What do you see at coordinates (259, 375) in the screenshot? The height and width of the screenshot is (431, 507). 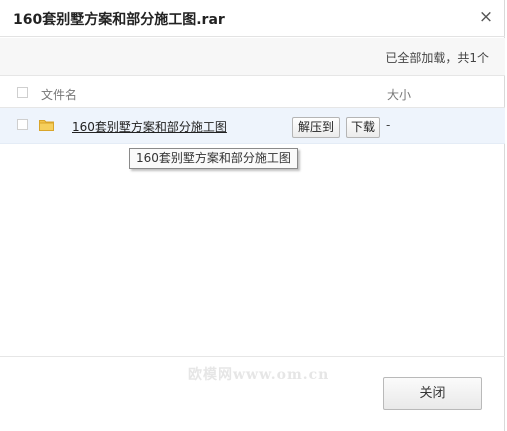 I see `watermark: 欧模网www.om.cn` at bounding box center [259, 375].